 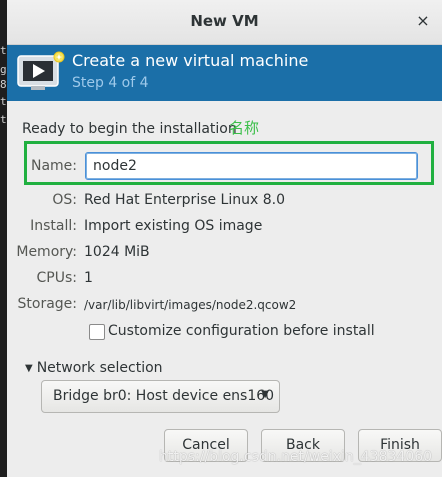 I want to click on name-label: Name:, so click(x=53, y=166).